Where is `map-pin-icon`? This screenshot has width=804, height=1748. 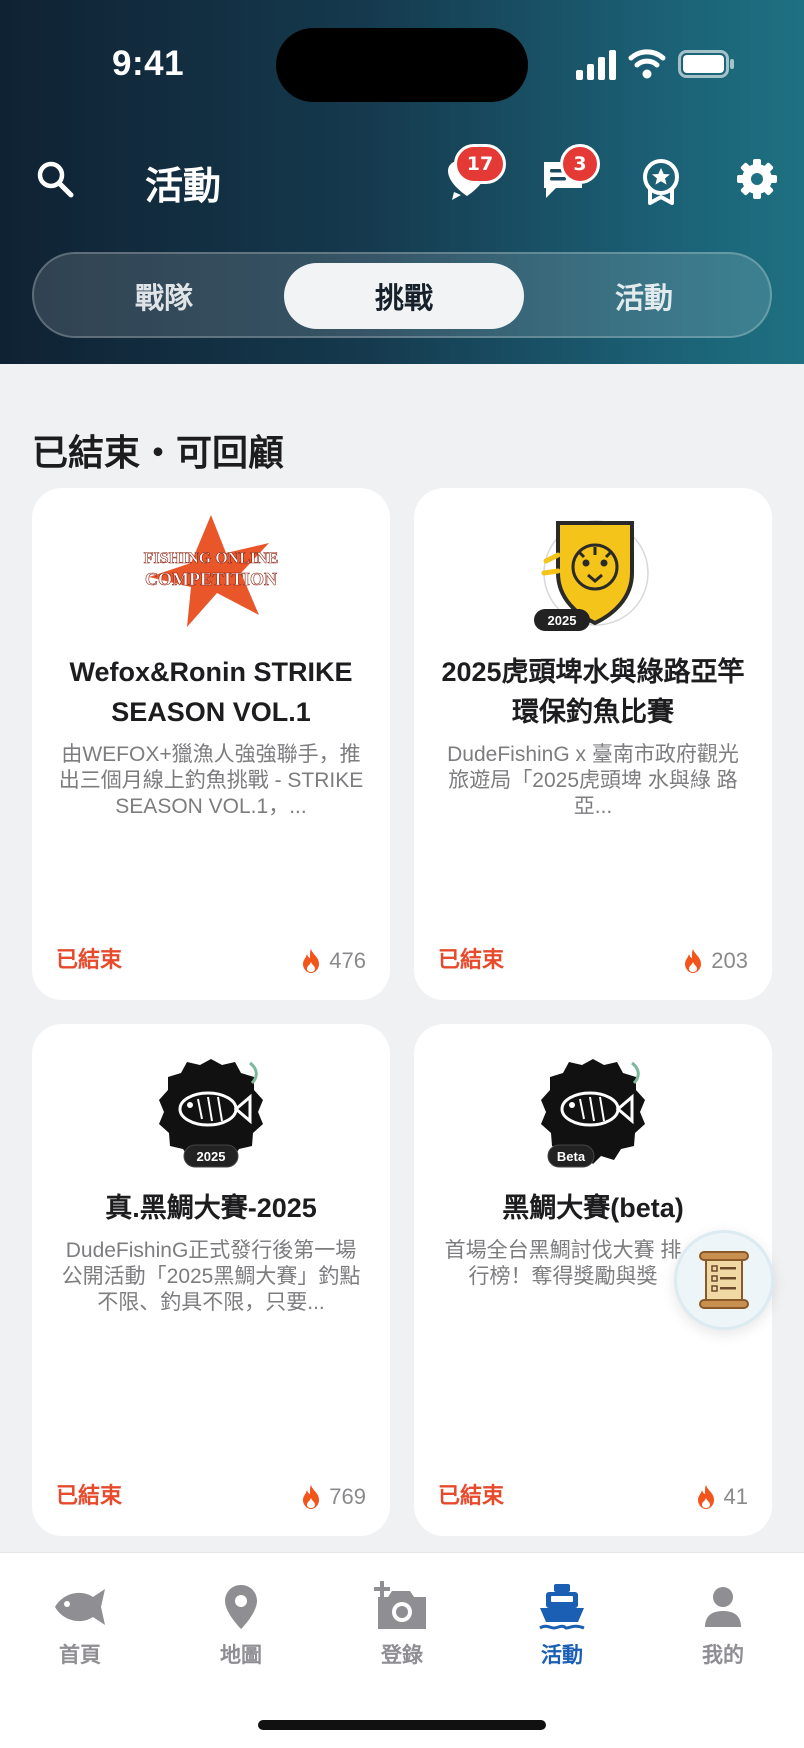
map-pin-icon is located at coordinates (241, 1607).